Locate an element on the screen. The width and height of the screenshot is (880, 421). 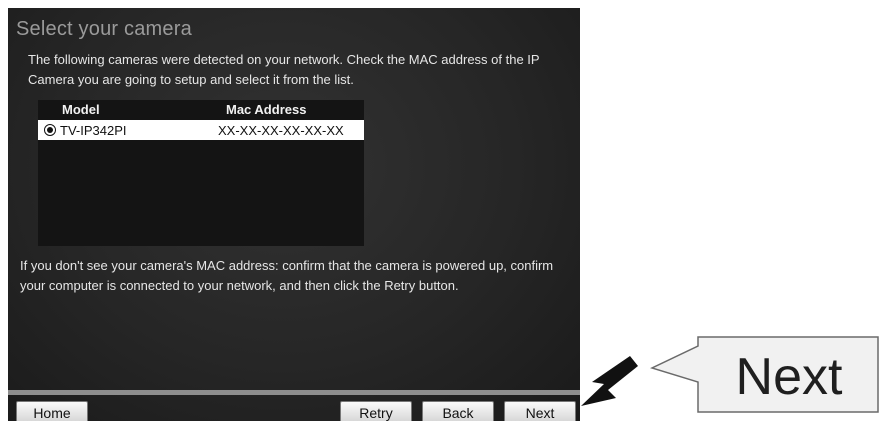
back-button: Back is located at coordinates (458, 411).